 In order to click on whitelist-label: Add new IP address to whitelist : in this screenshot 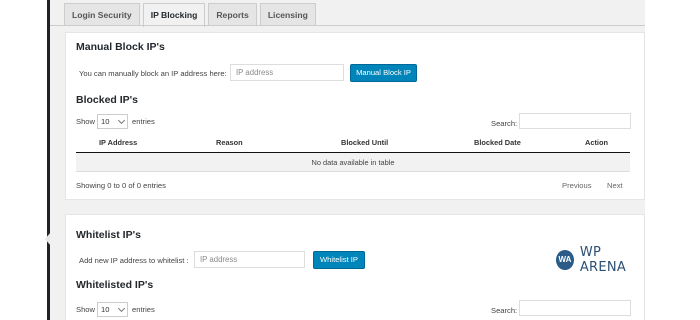, I will do `click(134, 260)`.